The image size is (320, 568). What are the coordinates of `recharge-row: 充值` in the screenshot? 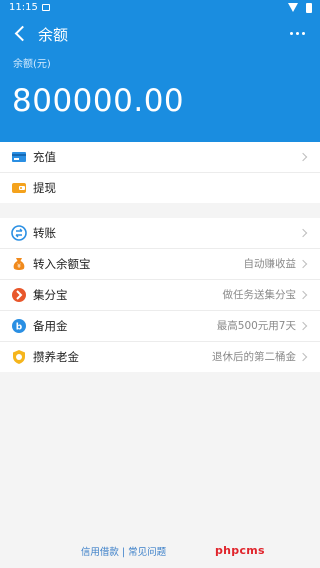 It's located at (160, 157).